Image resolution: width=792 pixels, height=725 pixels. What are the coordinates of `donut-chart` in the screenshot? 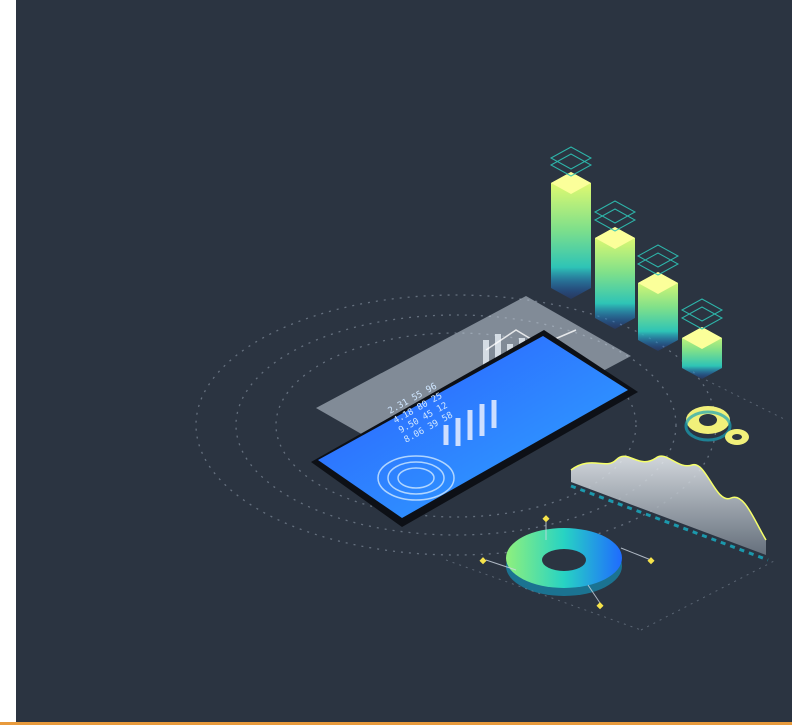 It's located at (567, 562).